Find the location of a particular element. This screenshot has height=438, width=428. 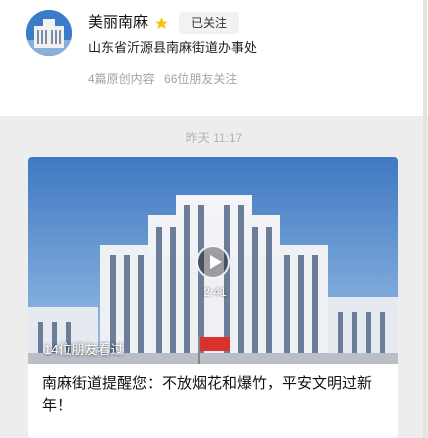

article-title: 南麻街道提醒您：不放烟花和爆竹，平安文明过新年！ is located at coordinates (212, 395).